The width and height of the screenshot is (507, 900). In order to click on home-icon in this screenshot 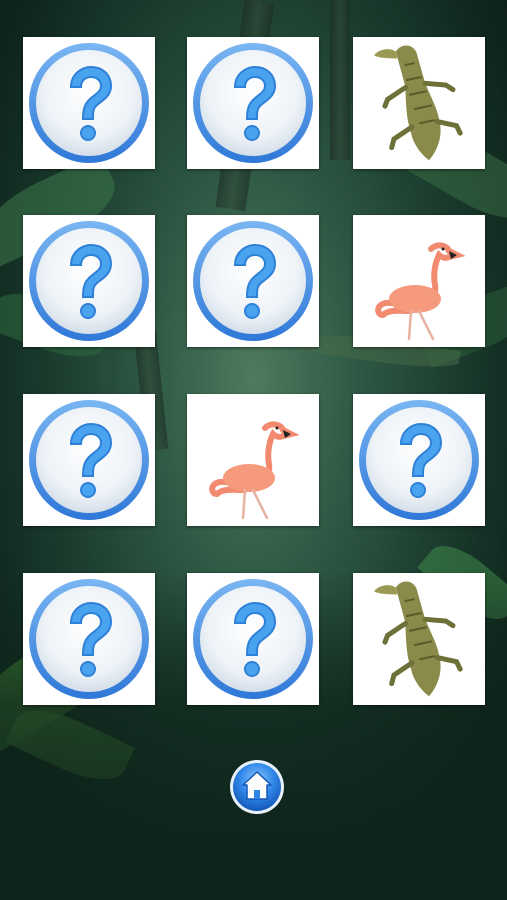, I will do `click(257, 787)`.